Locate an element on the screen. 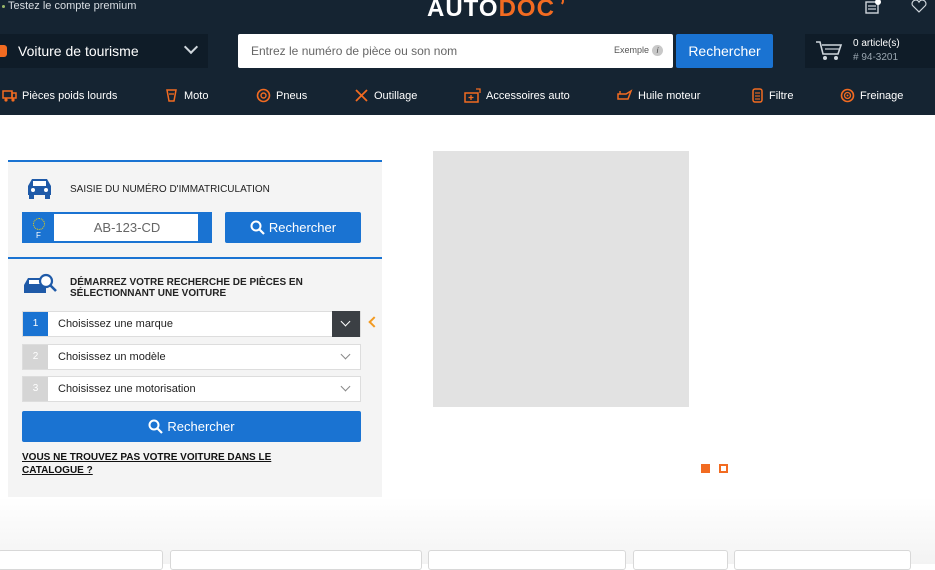 The width and height of the screenshot is (935, 570). carousel-dot is located at coordinates (723, 468).